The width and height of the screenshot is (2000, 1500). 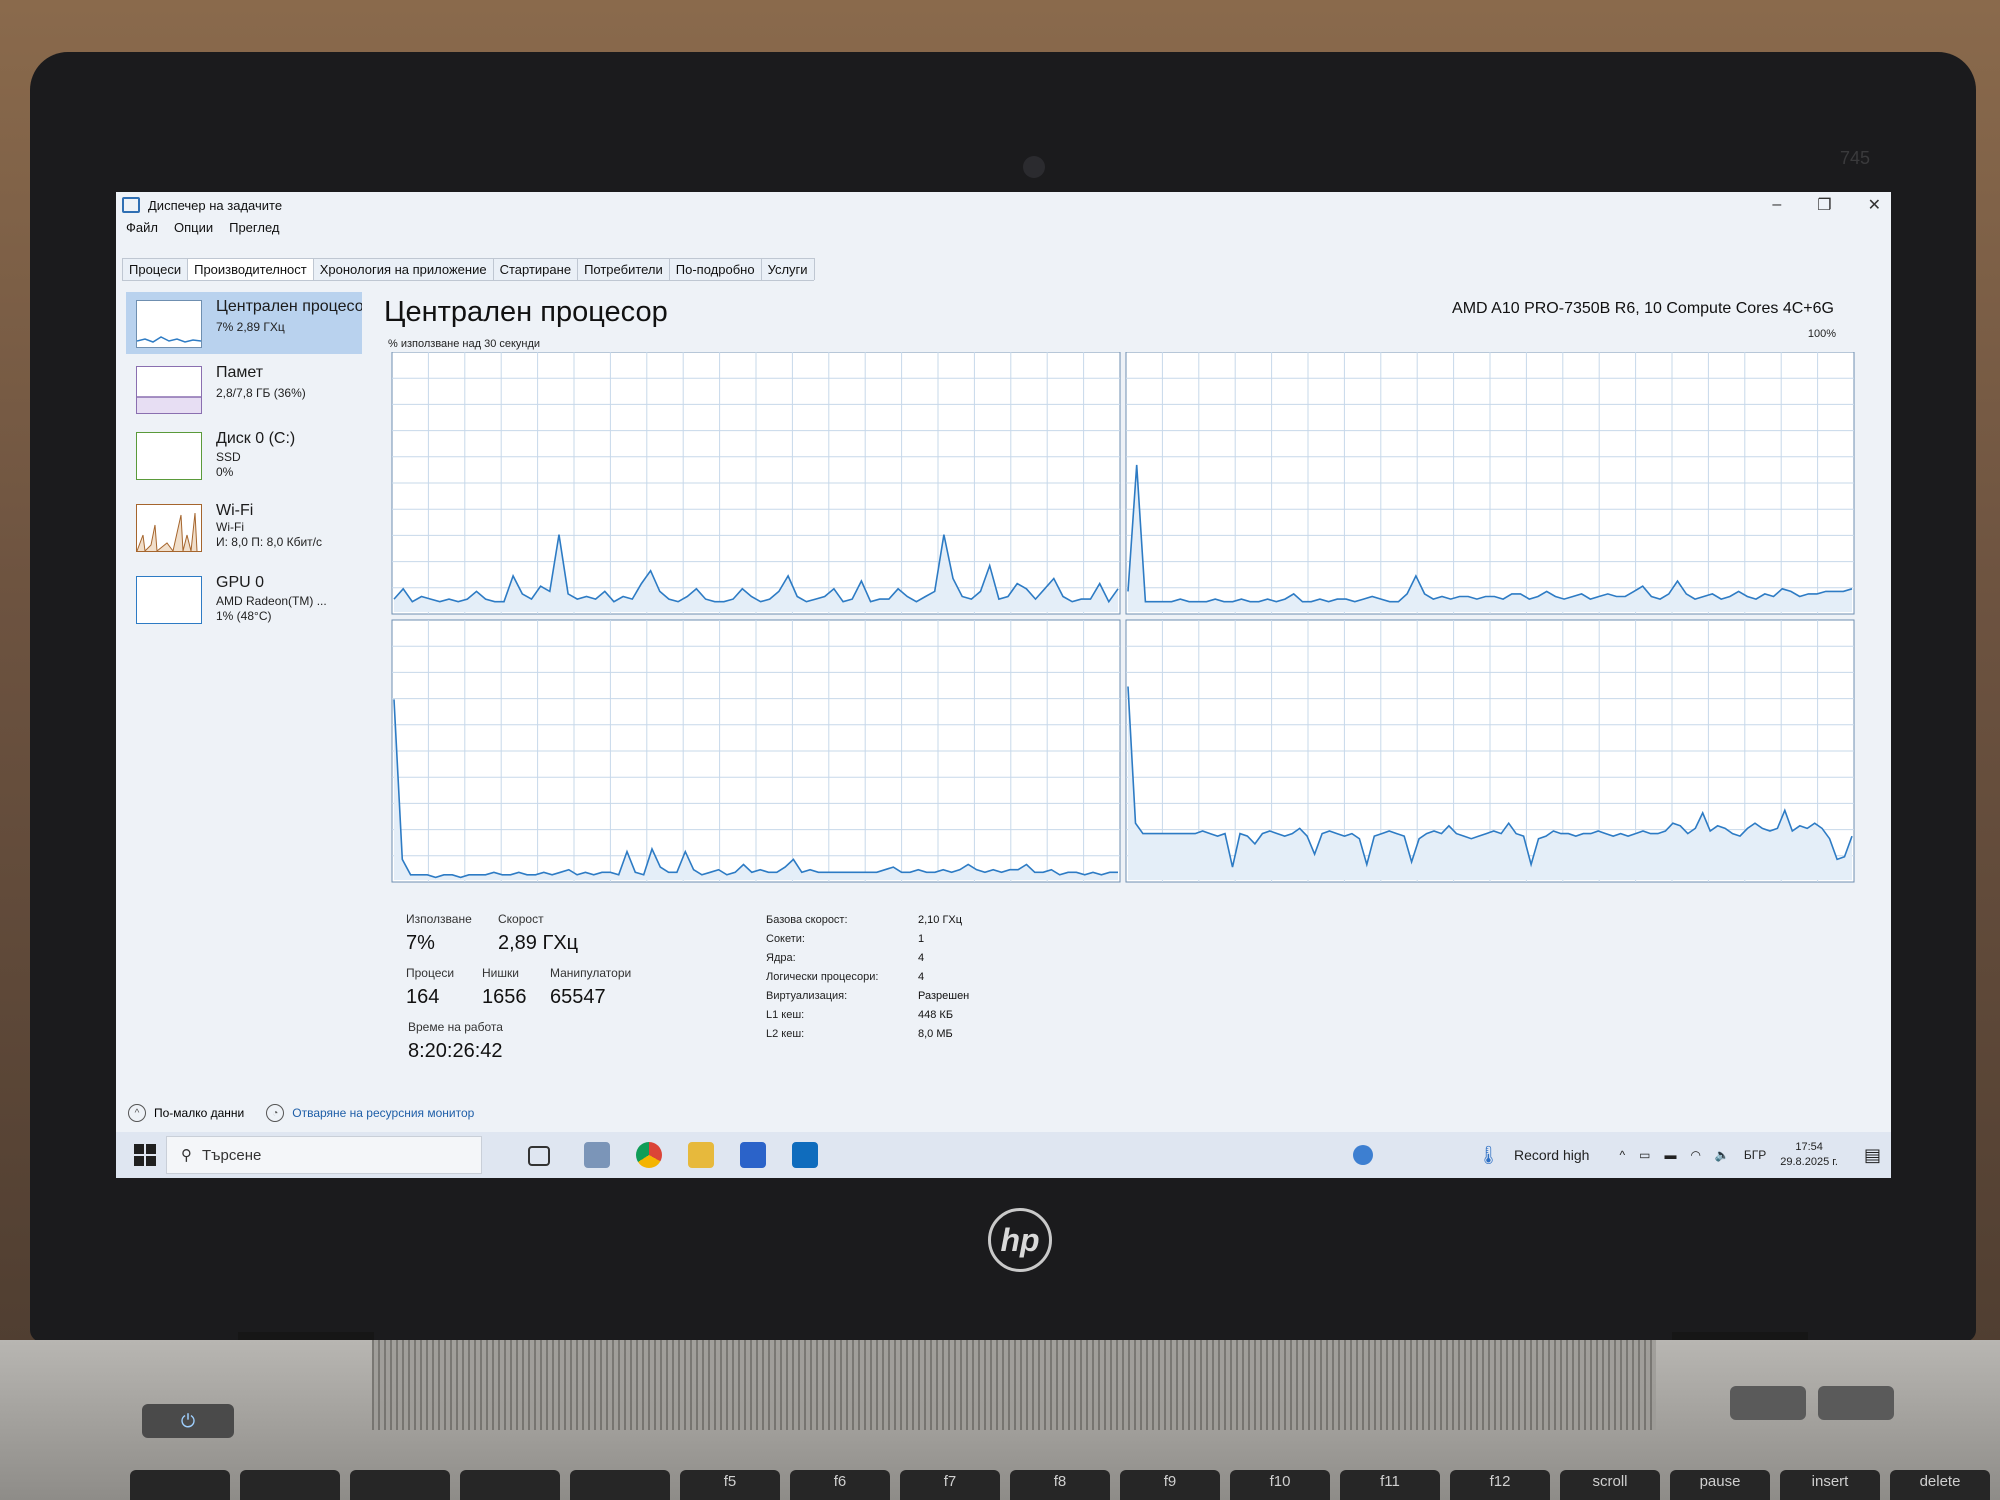 I want to click on detail-key: Ядра:, so click(x=781, y=958).